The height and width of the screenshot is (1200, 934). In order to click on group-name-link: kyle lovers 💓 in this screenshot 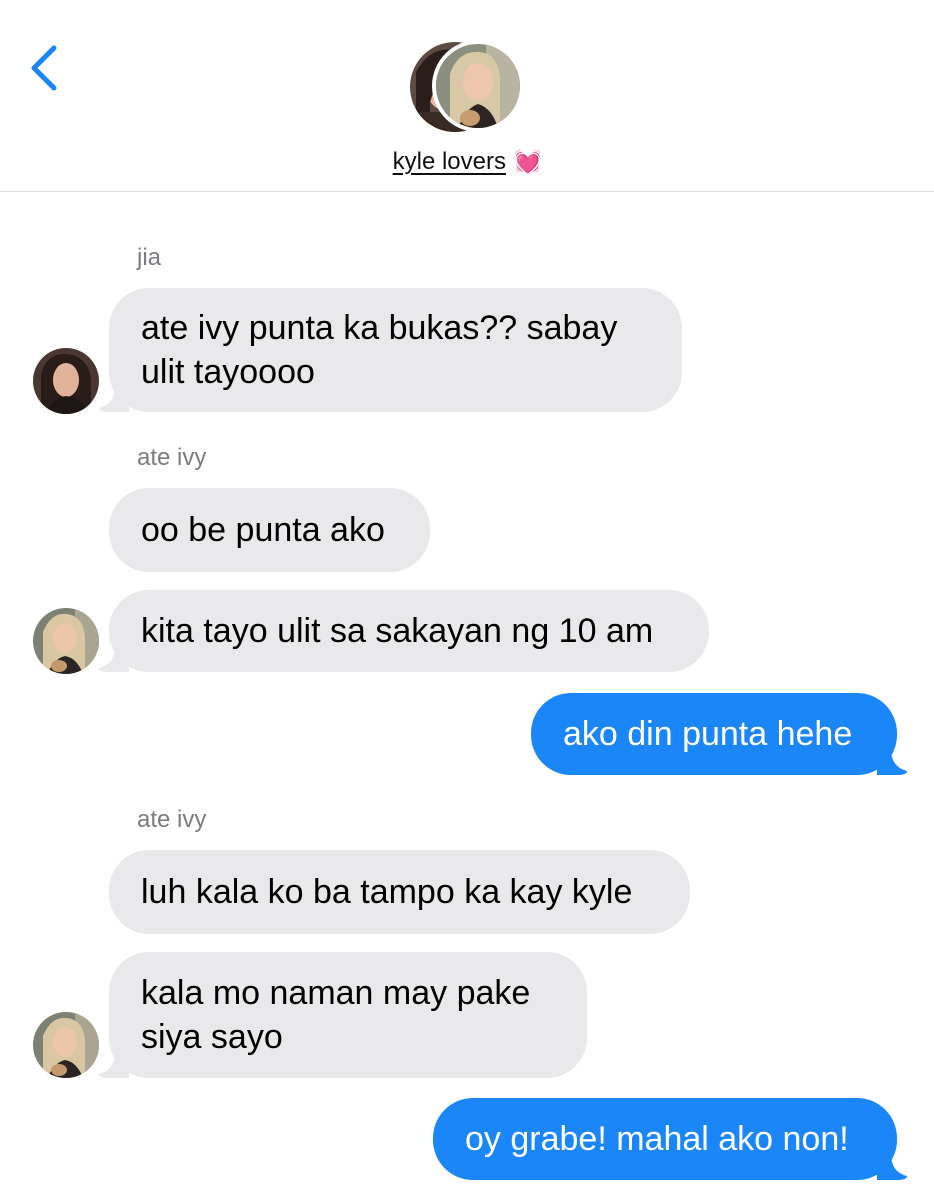, I will do `click(467, 162)`.